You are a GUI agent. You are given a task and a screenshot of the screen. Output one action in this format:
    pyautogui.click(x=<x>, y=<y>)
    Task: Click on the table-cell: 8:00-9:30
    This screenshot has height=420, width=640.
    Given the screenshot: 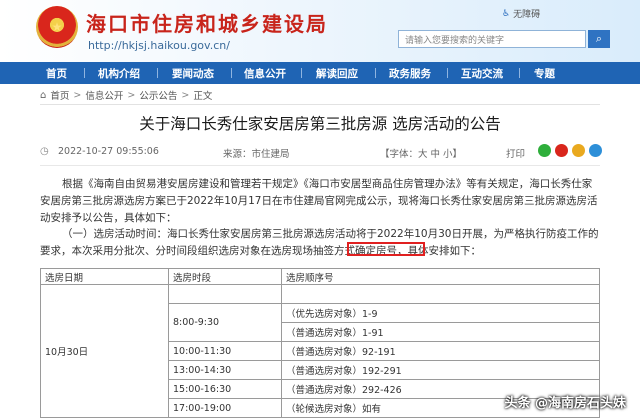 What is the action you would take?
    pyautogui.click(x=225, y=322)
    